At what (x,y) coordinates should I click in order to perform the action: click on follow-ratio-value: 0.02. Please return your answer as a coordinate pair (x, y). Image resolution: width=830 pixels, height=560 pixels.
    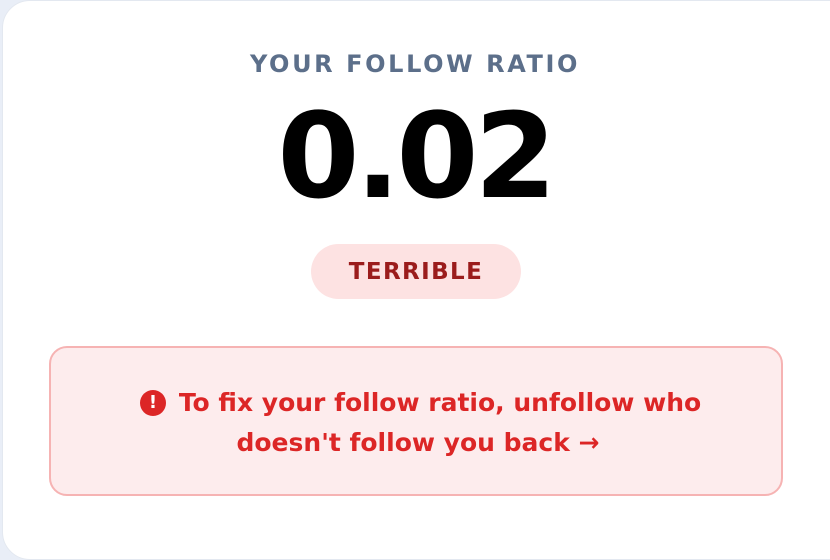
    Looking at the image, I should click on (416, 156).